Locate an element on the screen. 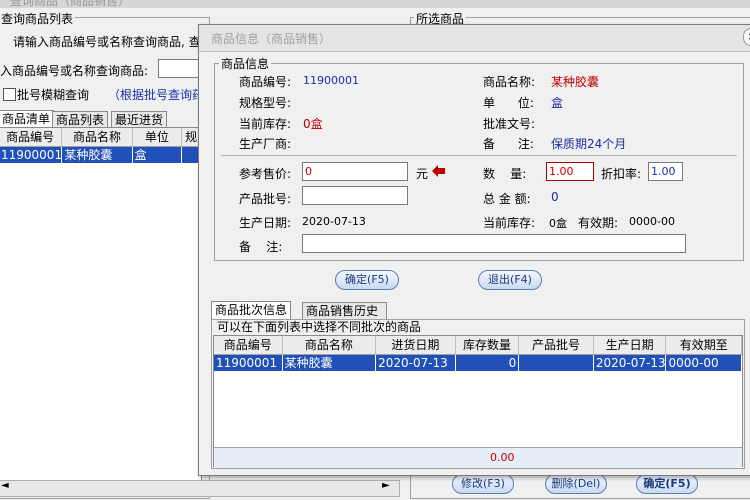 The height and width of the screenshot is (500, 750). expiry-value: 0000-00 is located at coordinates (652, 221).